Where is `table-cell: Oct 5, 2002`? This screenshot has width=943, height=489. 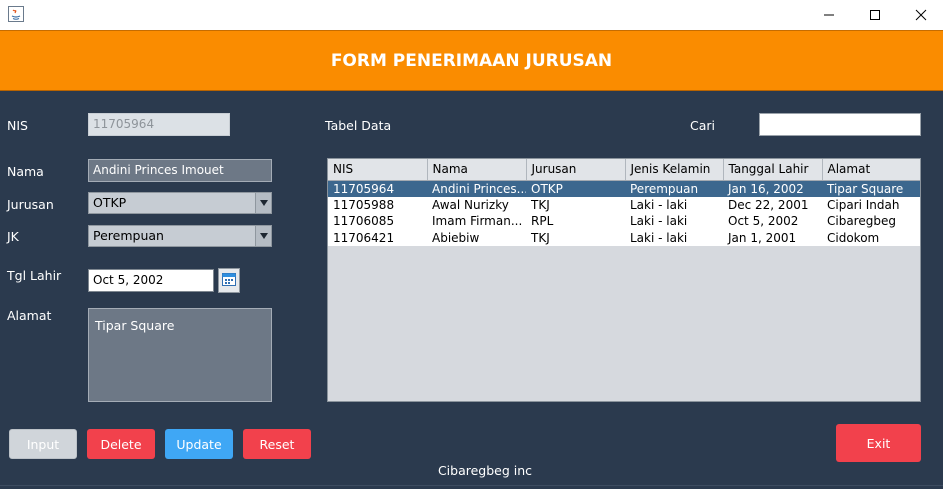
table-cell: Oct 5, 2002 is located at coordinates (772, 221).